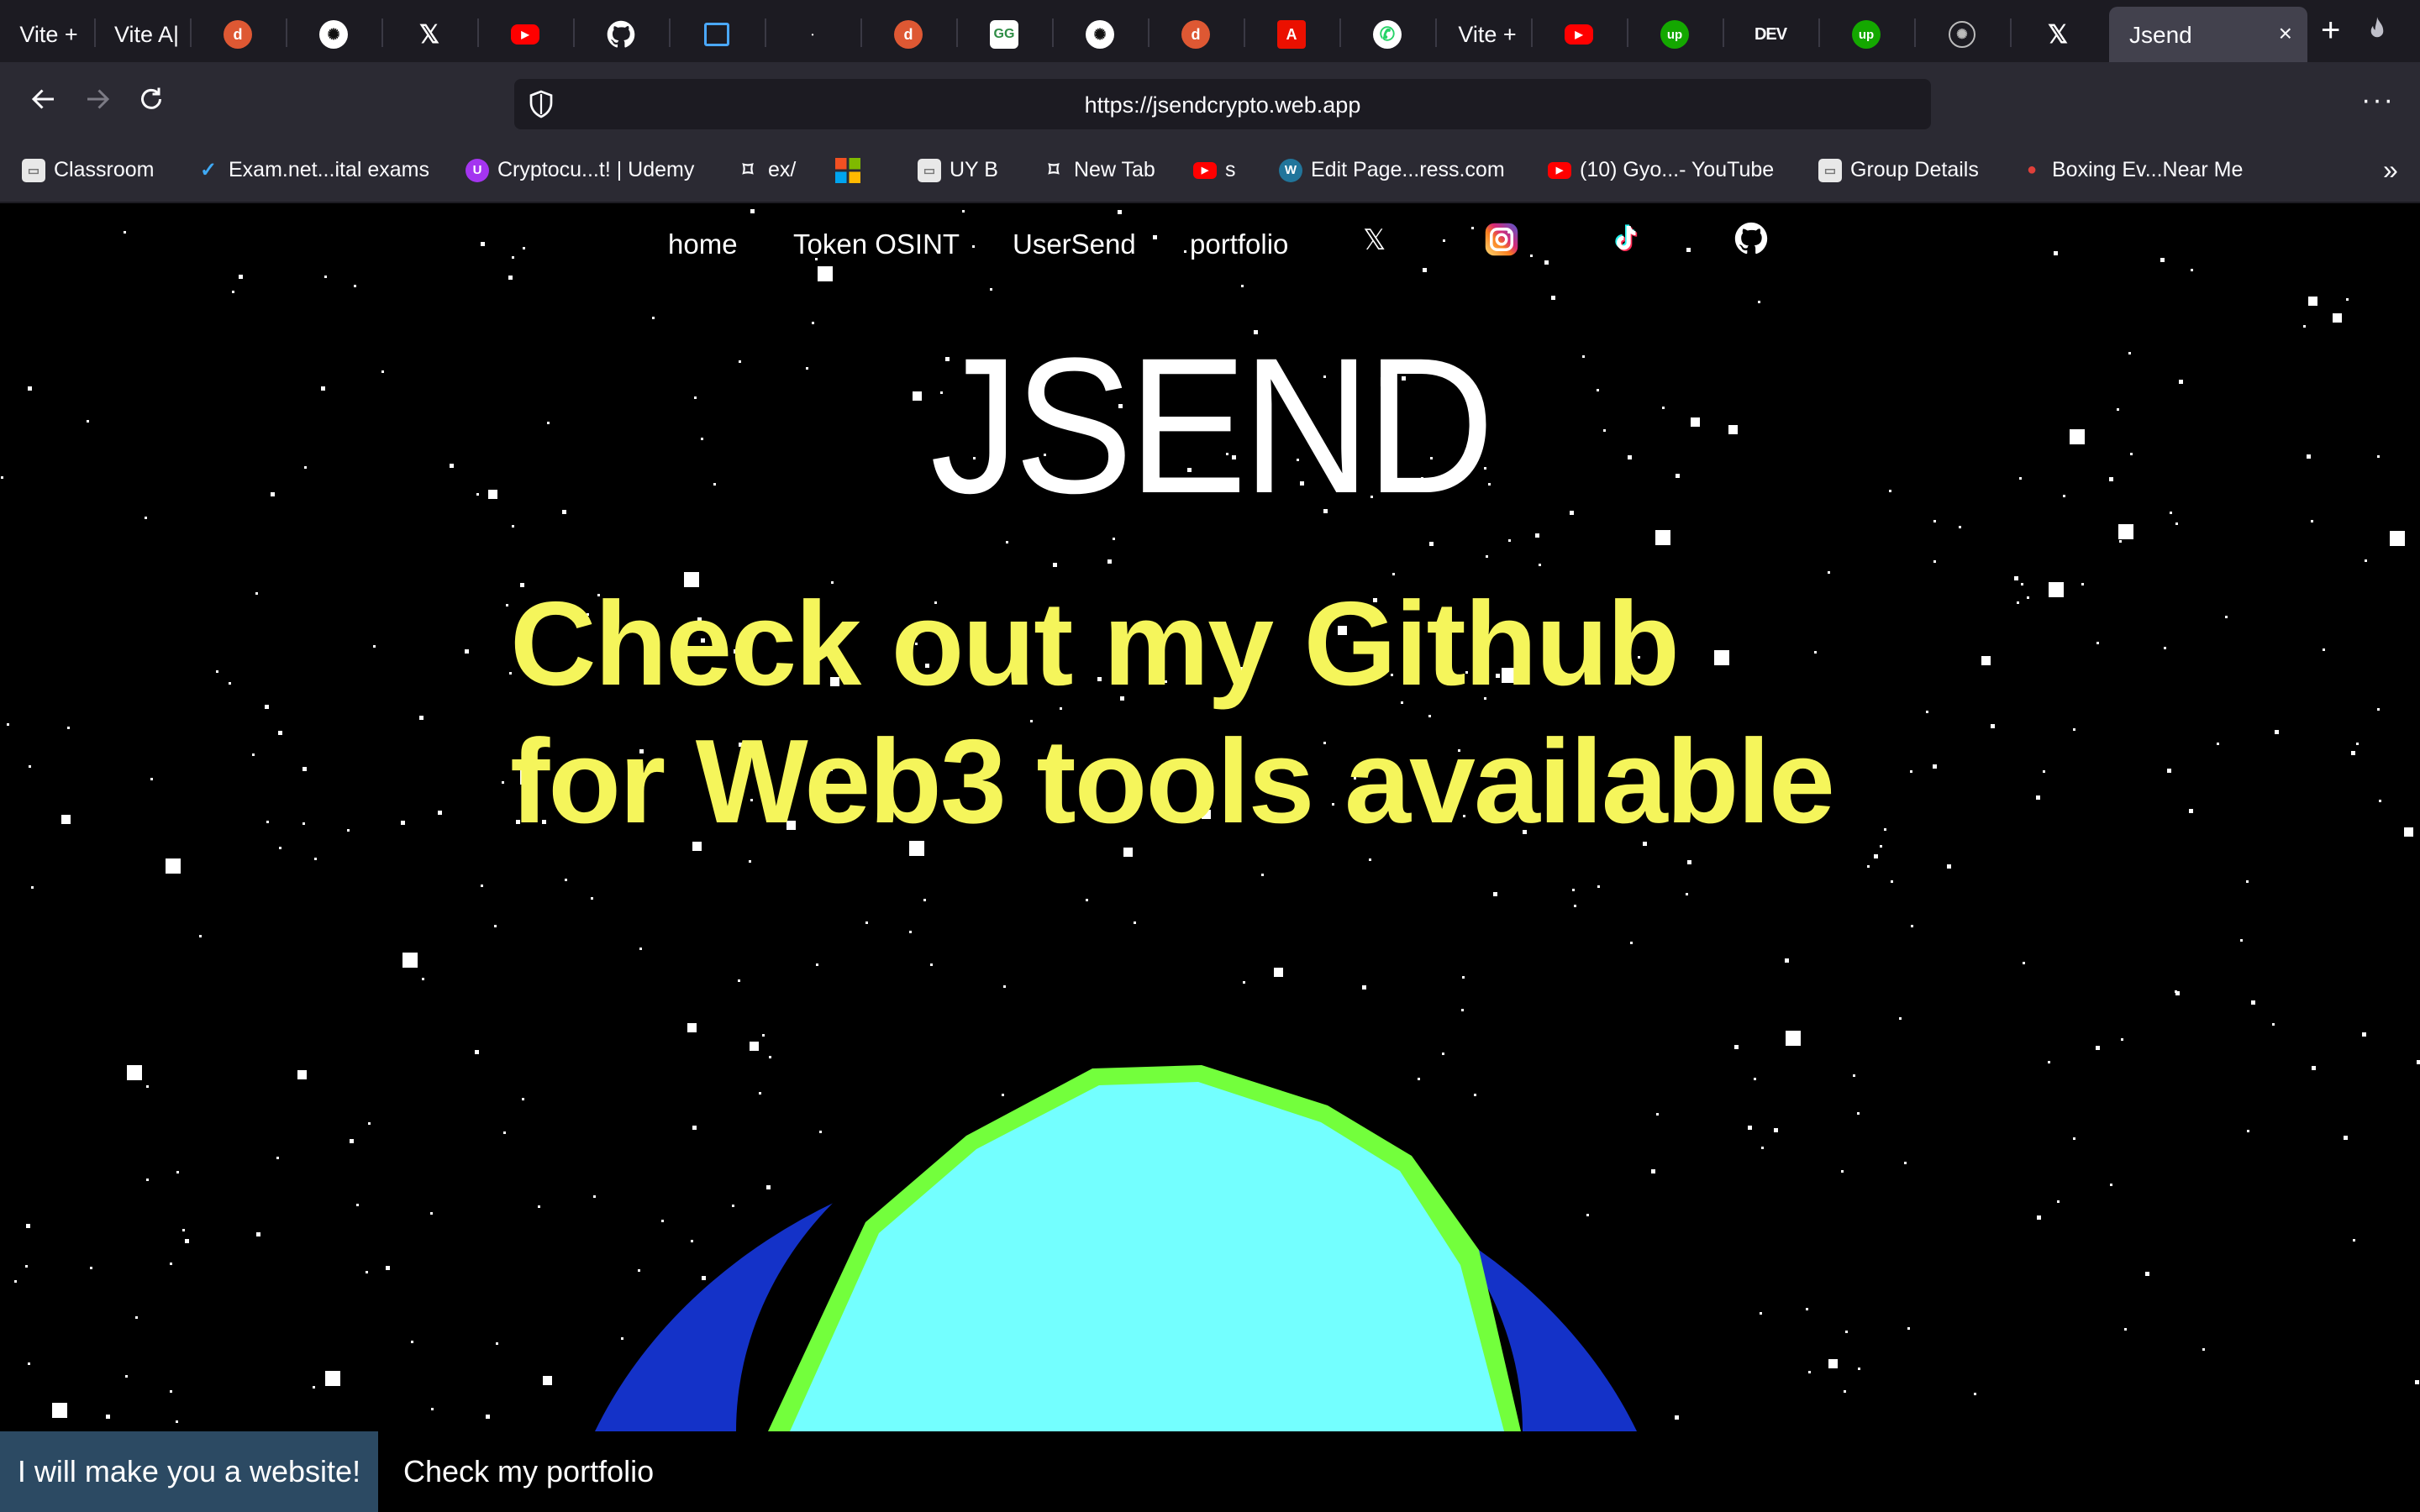 This screenshot has height=1512, width=2420. I want to click on active-tab-label: Jsend, so click(2160, 35).